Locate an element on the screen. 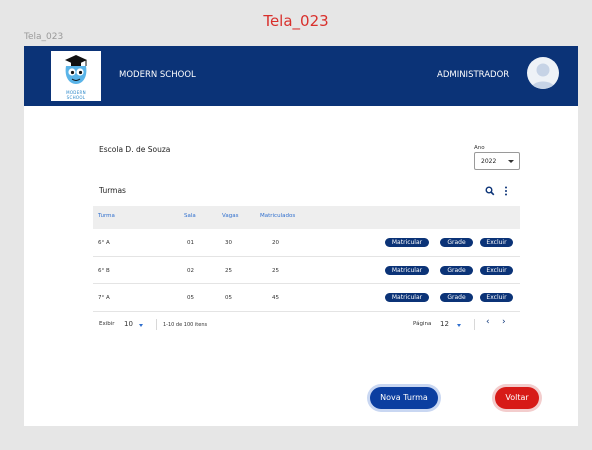 The width and height of the screenshot is (592, 450). app-name: MODERN SCHOOL is located at coordinates (157, 75).